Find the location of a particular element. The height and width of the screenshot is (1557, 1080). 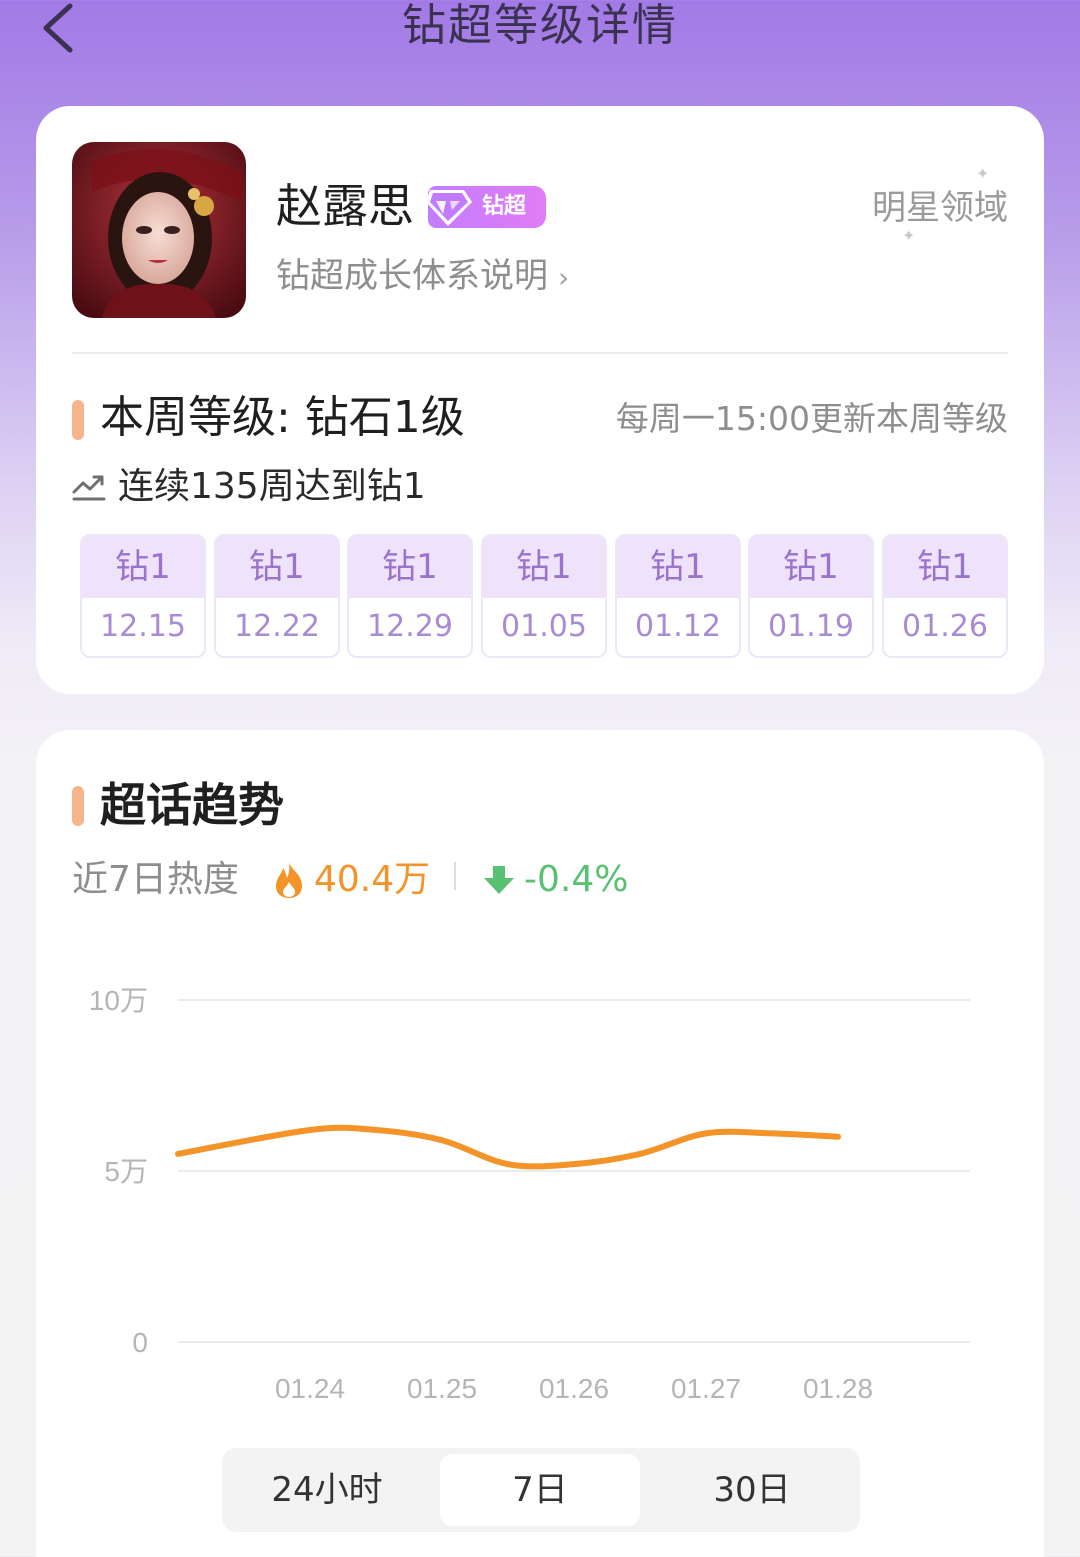

heat-change-value: -0.4% is located at coordinates (576, 879).